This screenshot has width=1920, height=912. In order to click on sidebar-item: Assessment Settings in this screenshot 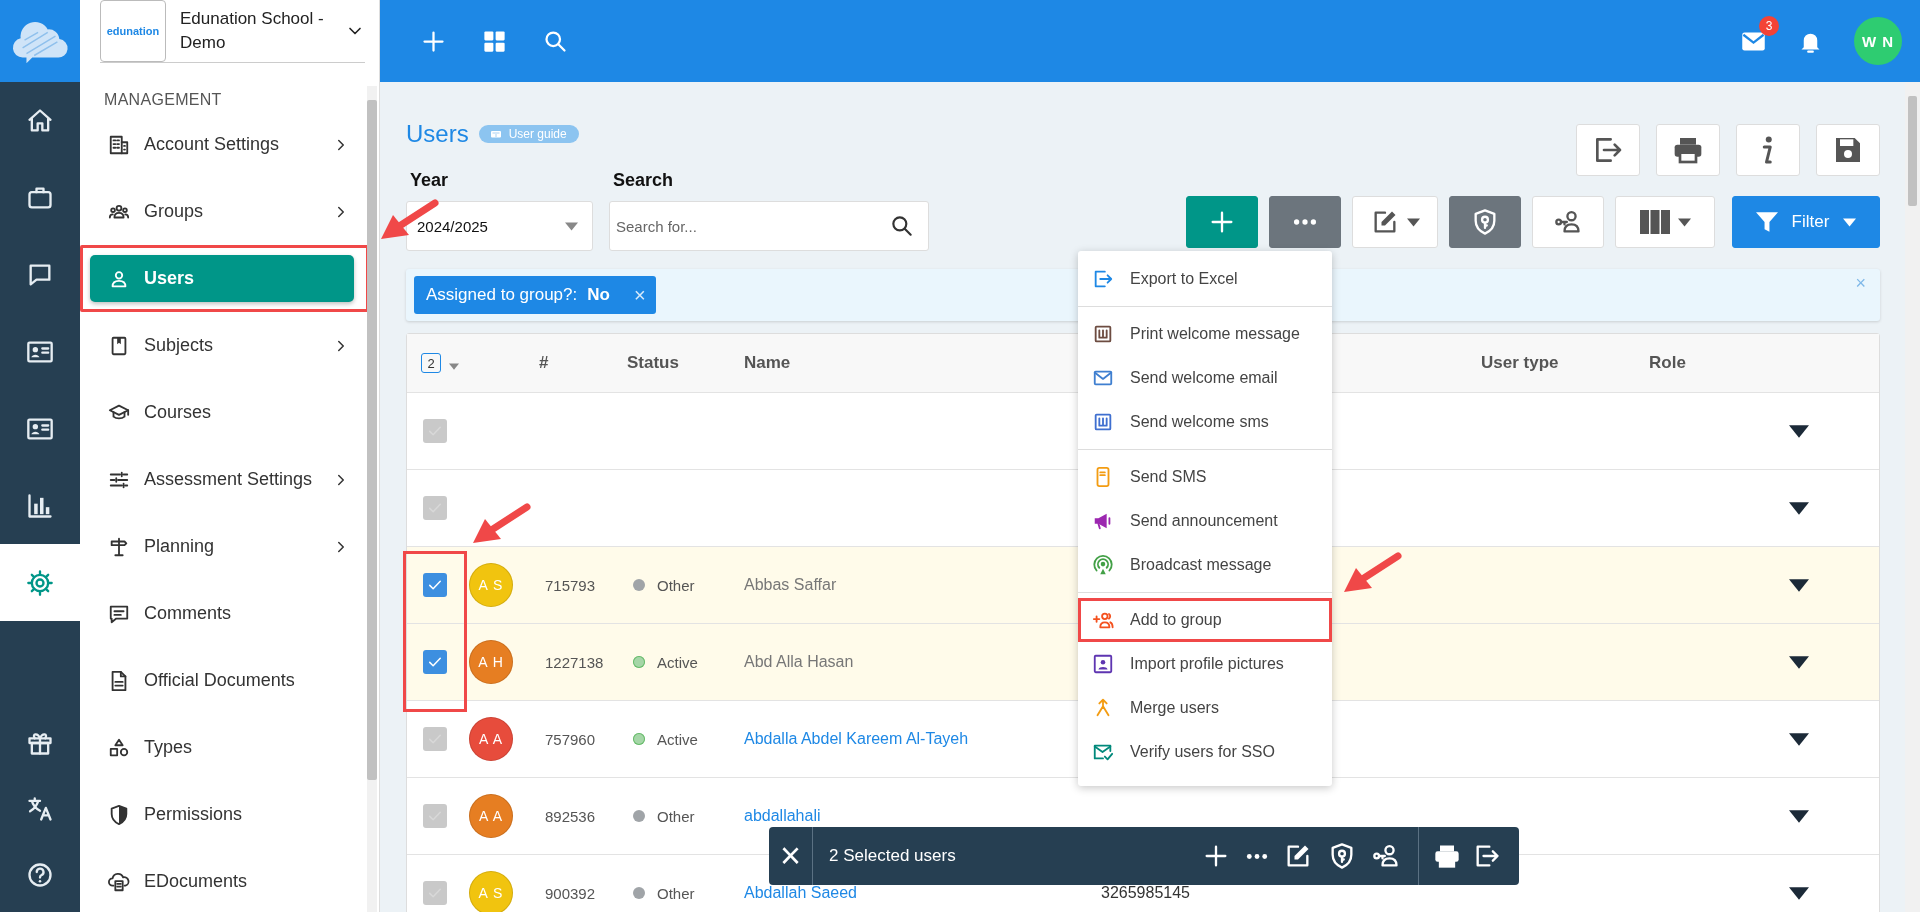, I will do `click(222, 479)`.